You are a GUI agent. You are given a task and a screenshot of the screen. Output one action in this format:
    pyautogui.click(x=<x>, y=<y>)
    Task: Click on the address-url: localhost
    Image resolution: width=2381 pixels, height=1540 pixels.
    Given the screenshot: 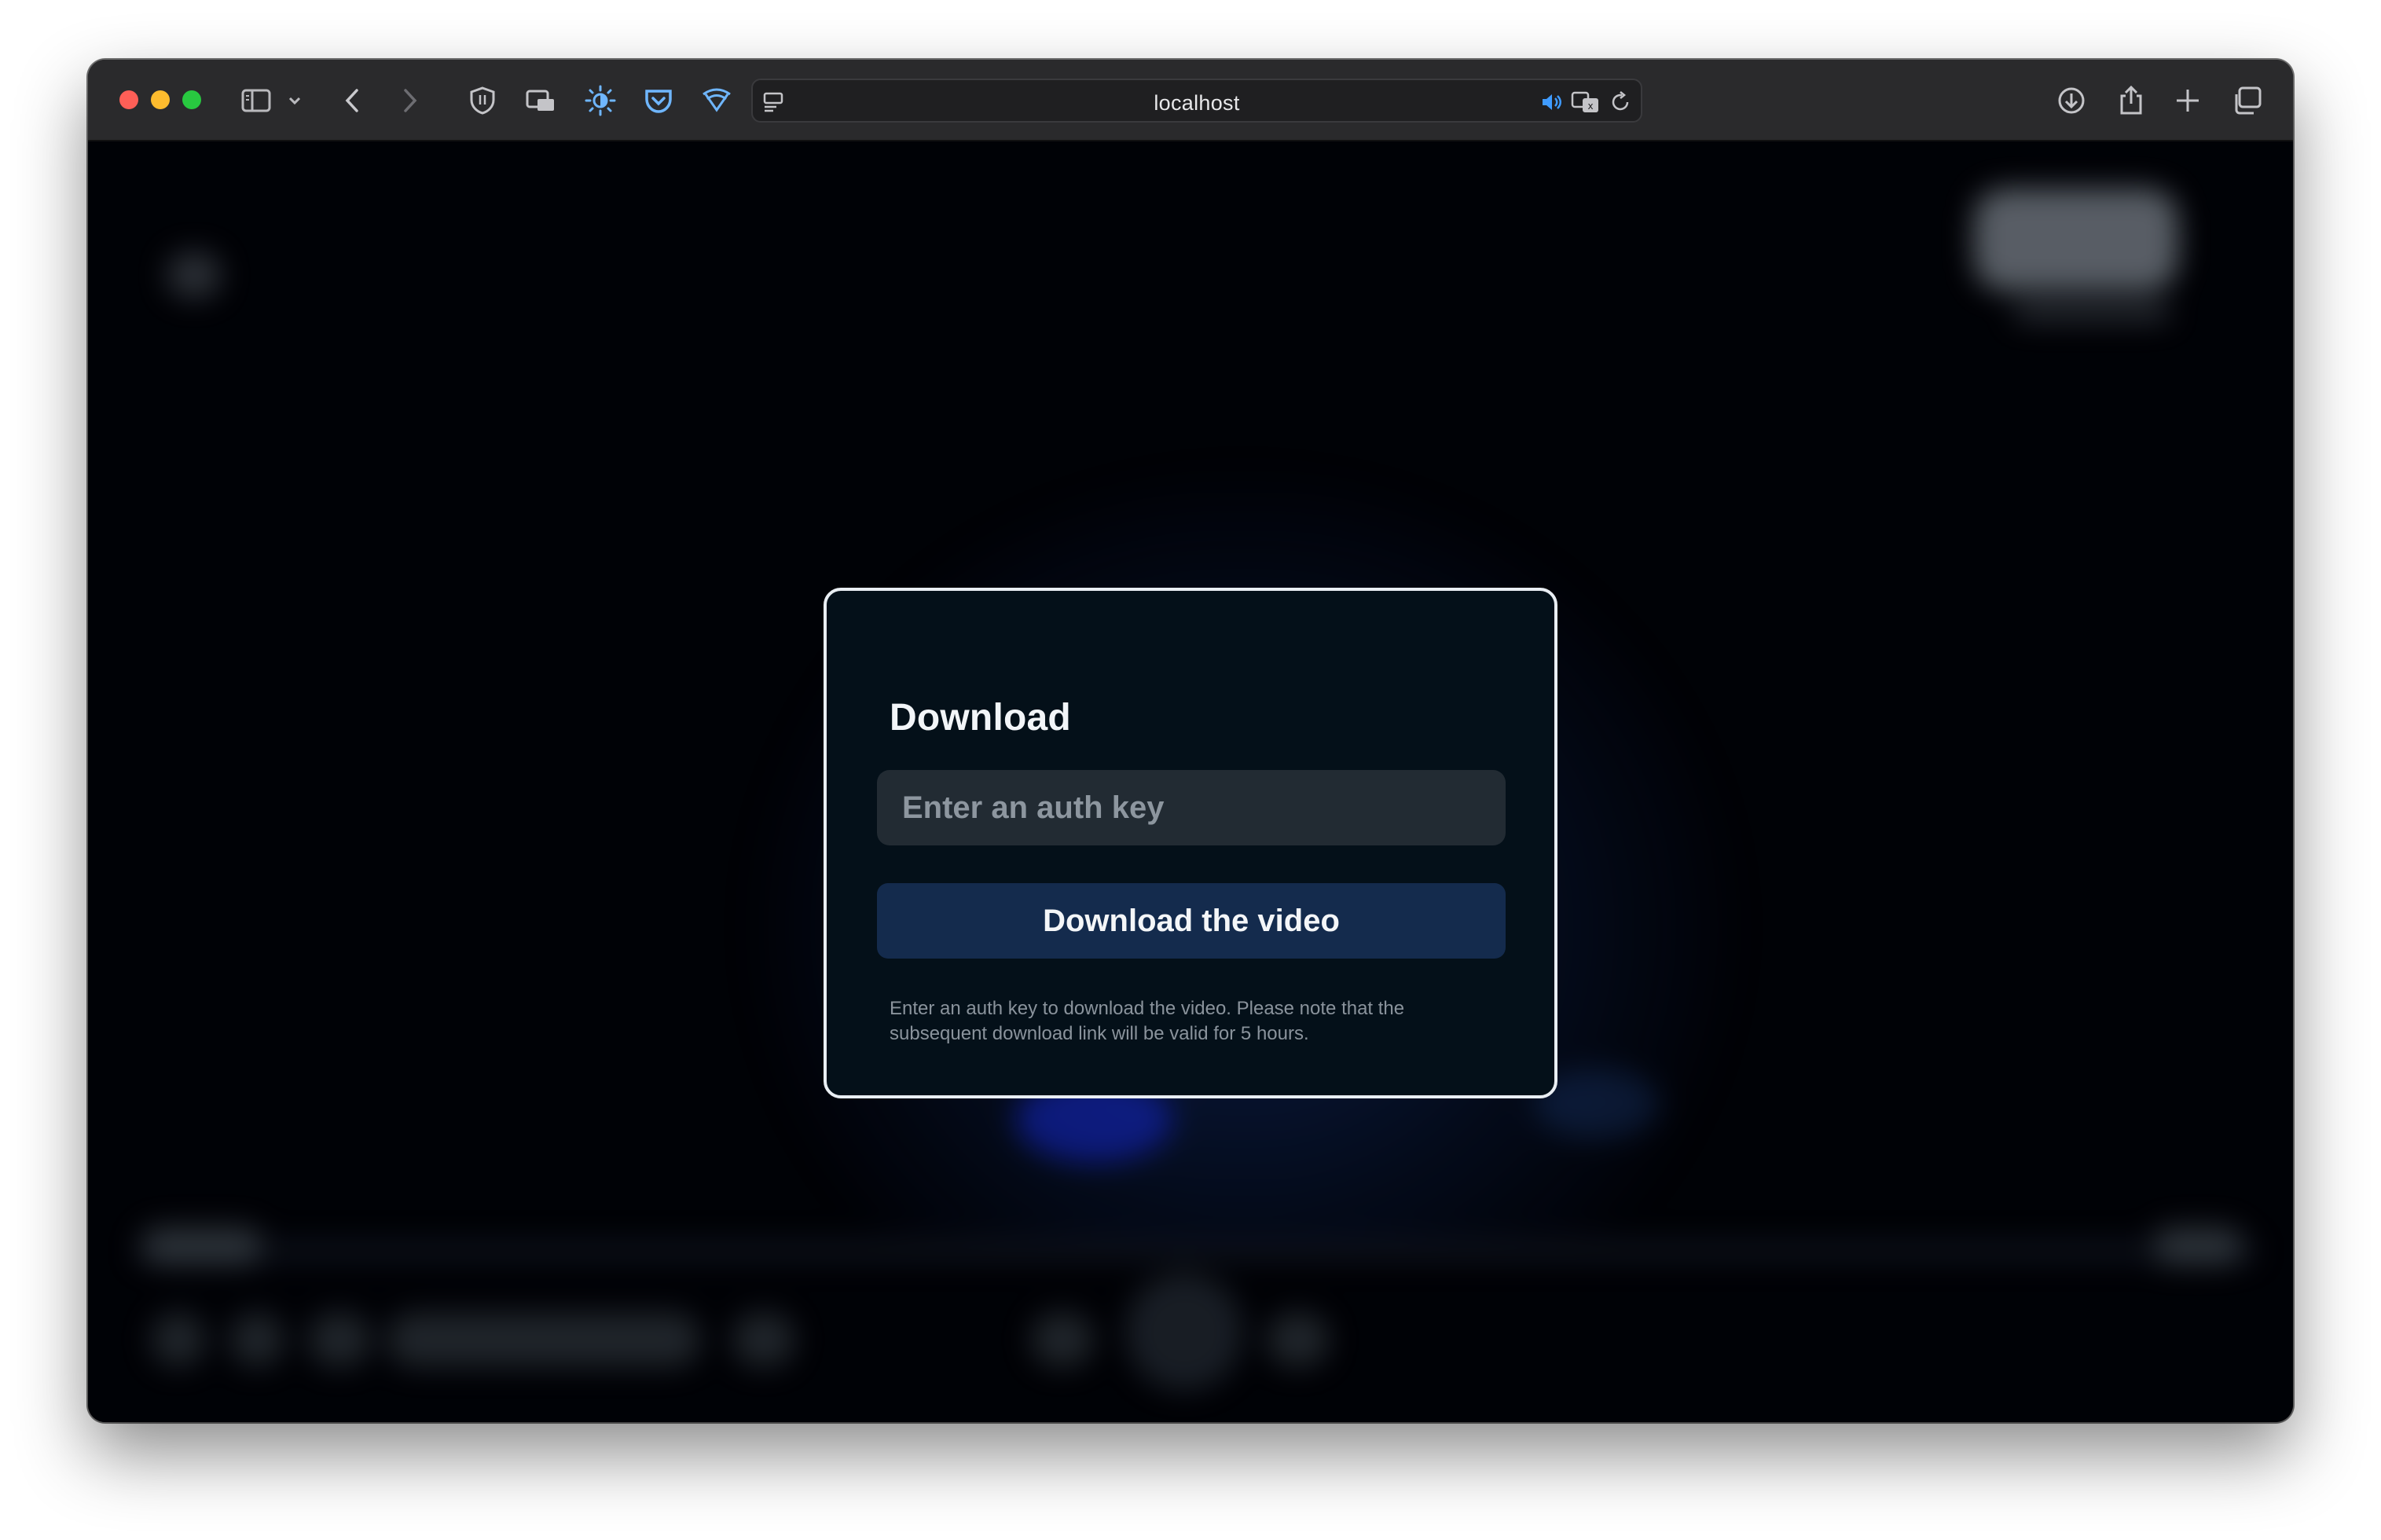 What is the action you would take?
    pyautogui.click(x=1197, y=103)
    